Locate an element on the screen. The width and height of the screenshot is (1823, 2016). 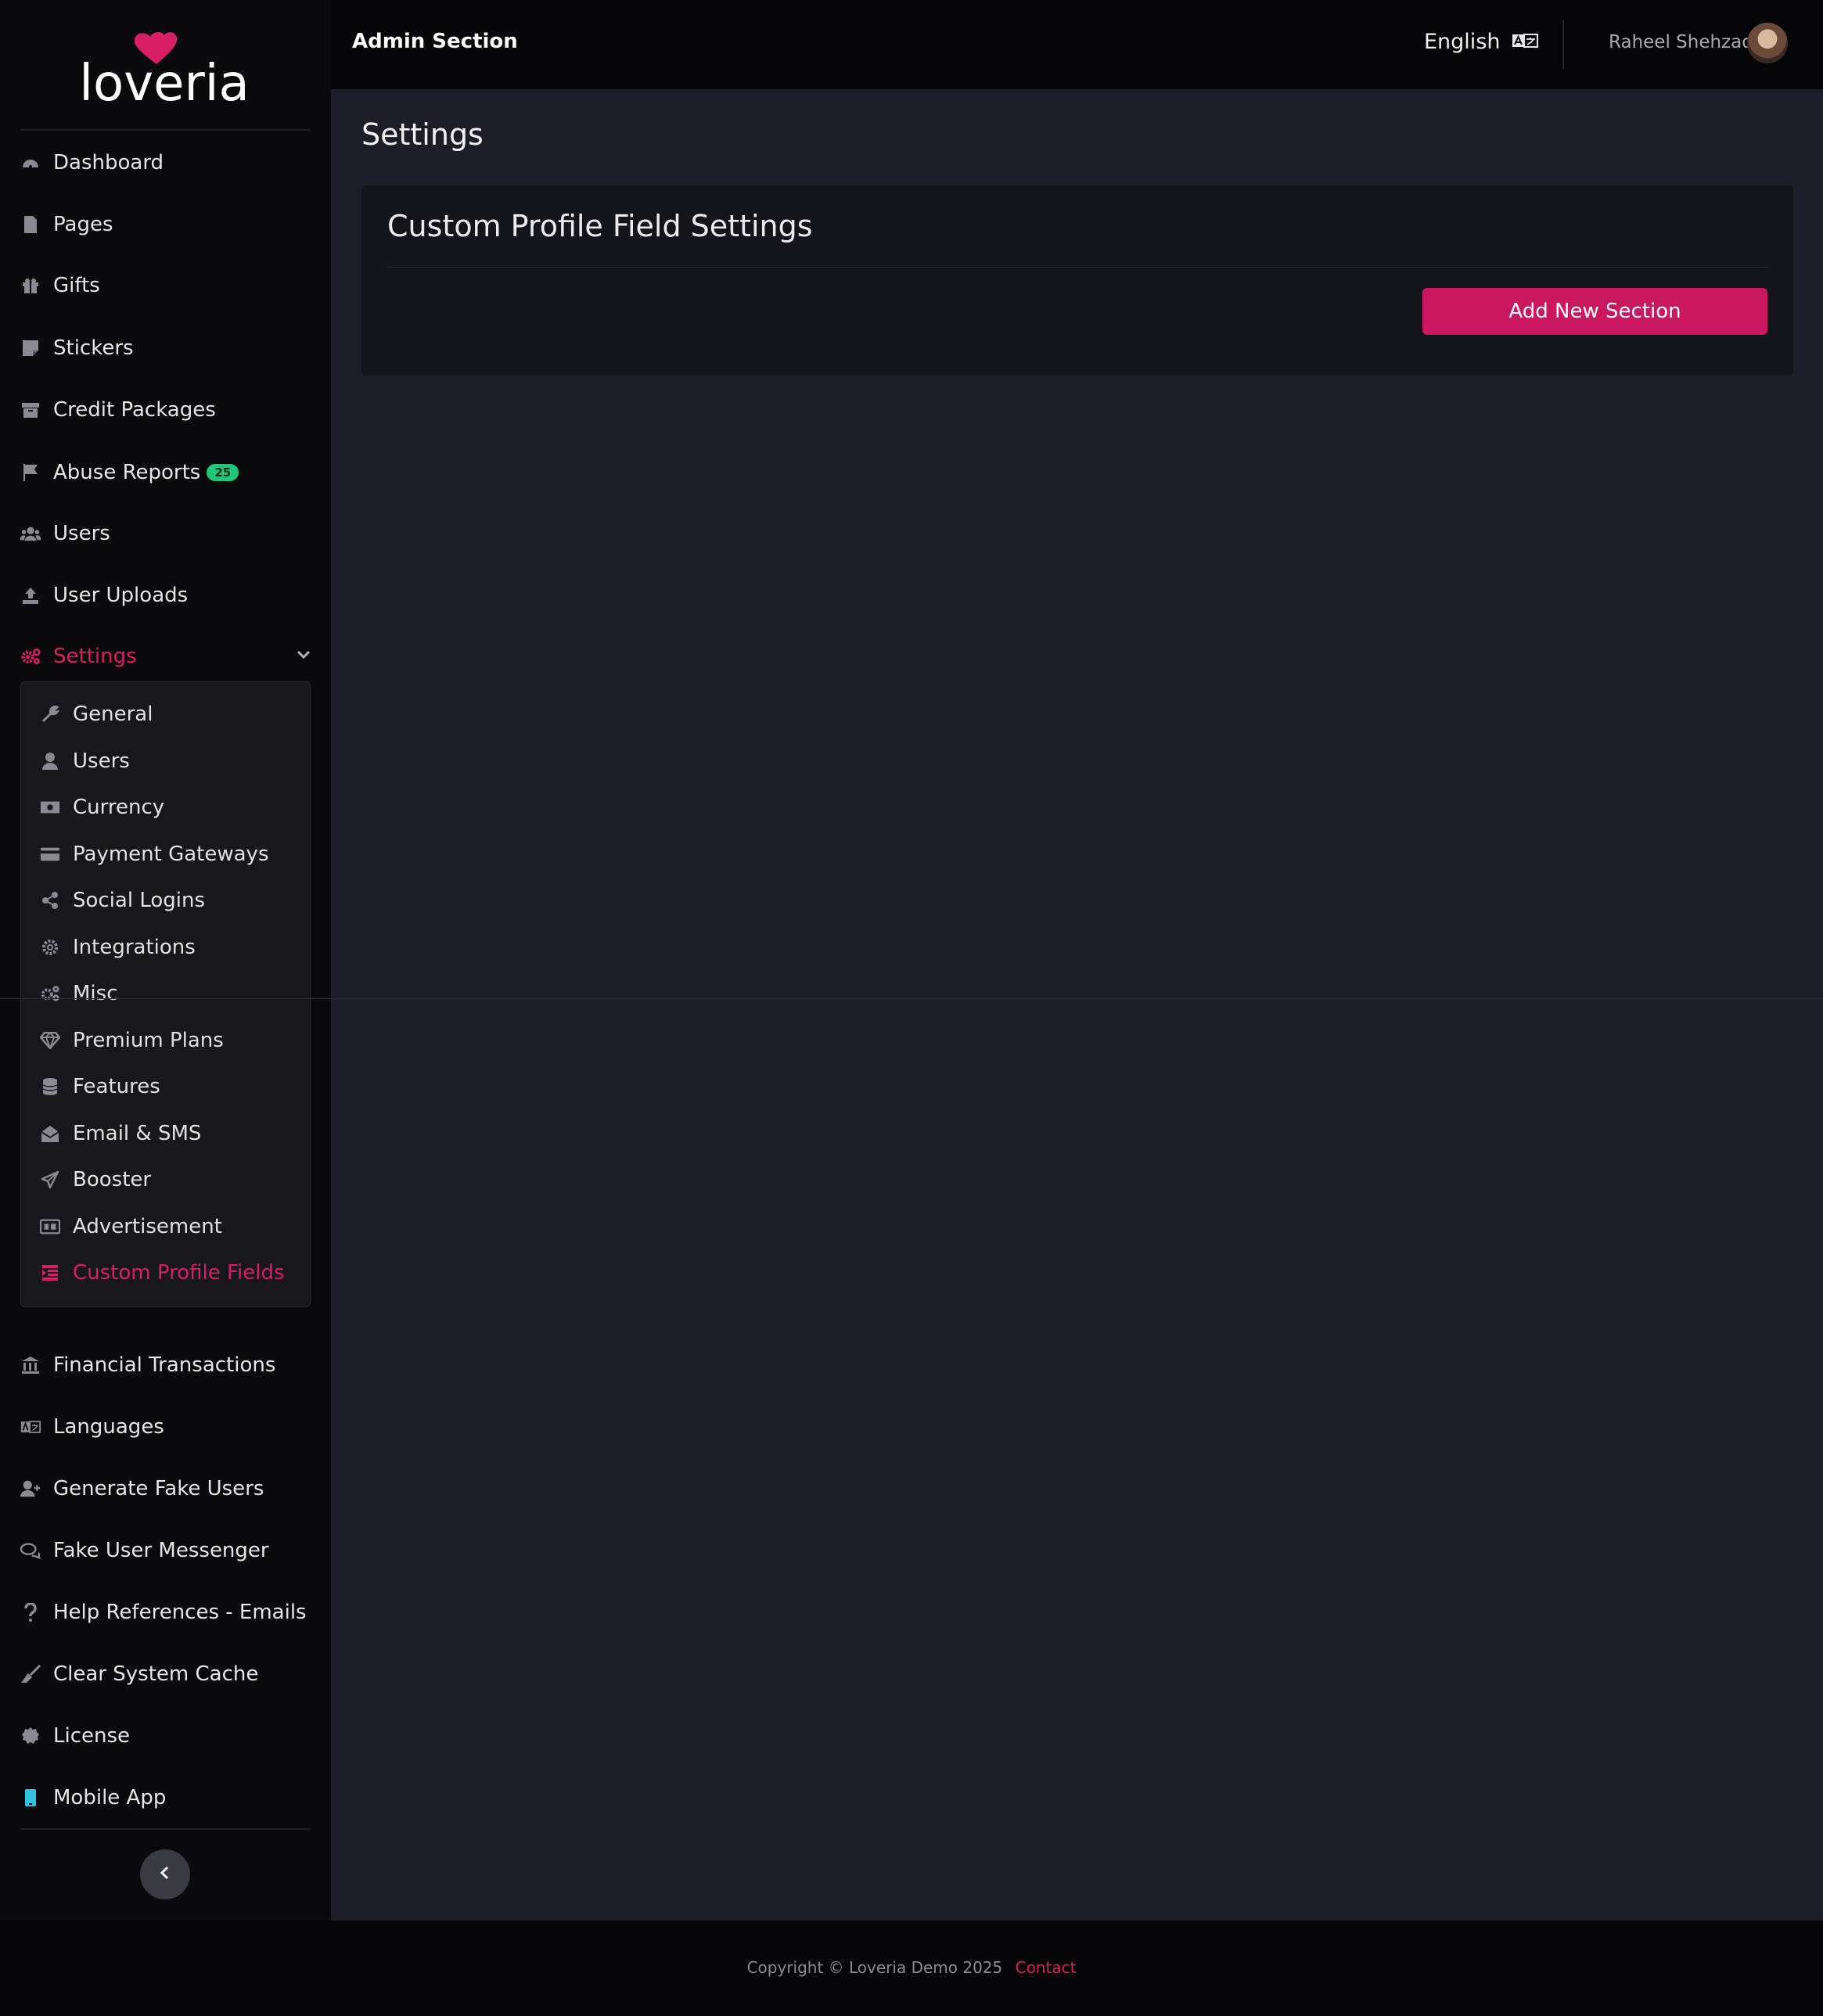
gift-icon is located at coordinates (30, 286).